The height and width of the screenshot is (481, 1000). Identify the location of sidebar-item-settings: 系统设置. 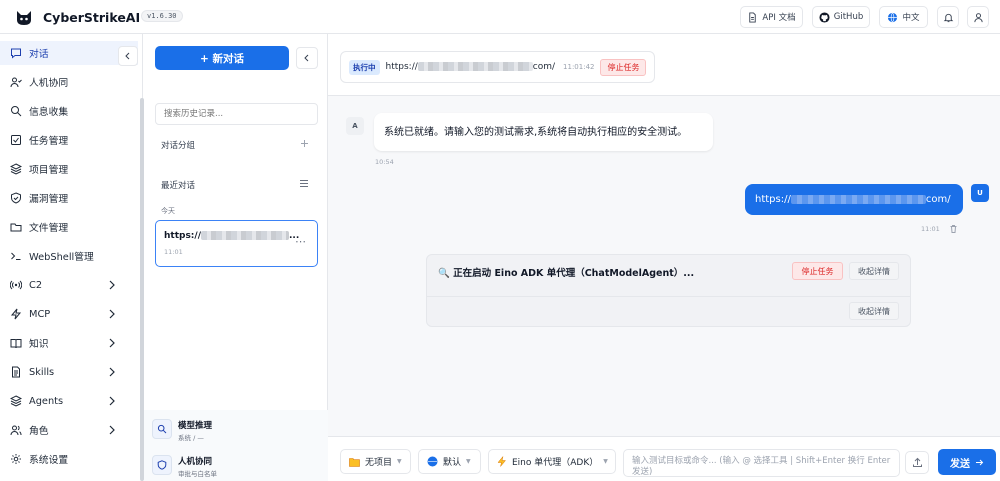
(69, 459).